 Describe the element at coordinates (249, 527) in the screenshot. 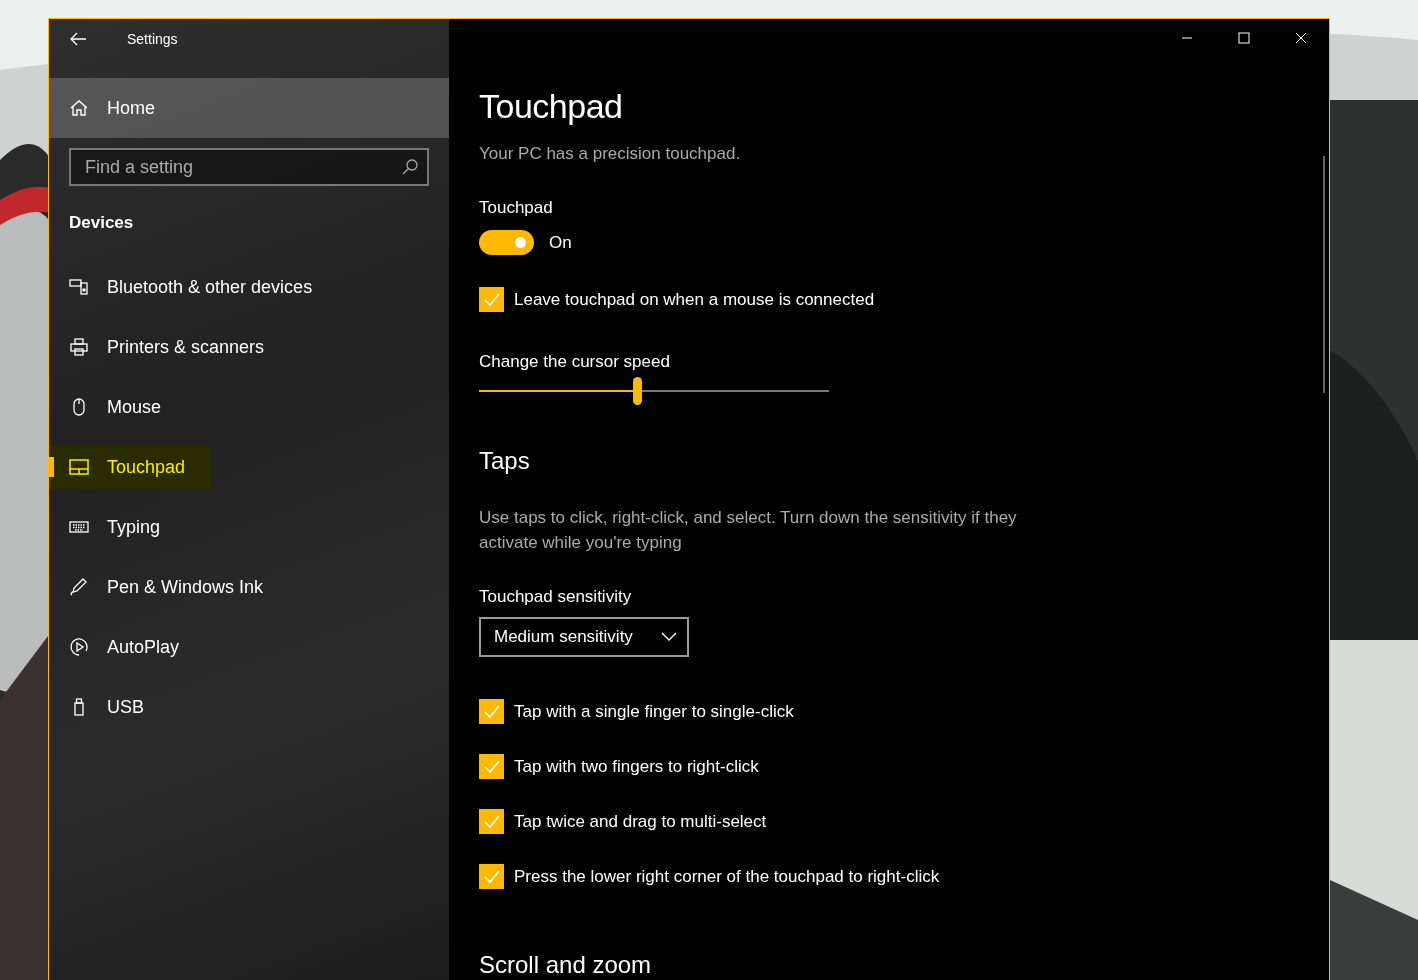

I see `nav-item: Typing` at that location.